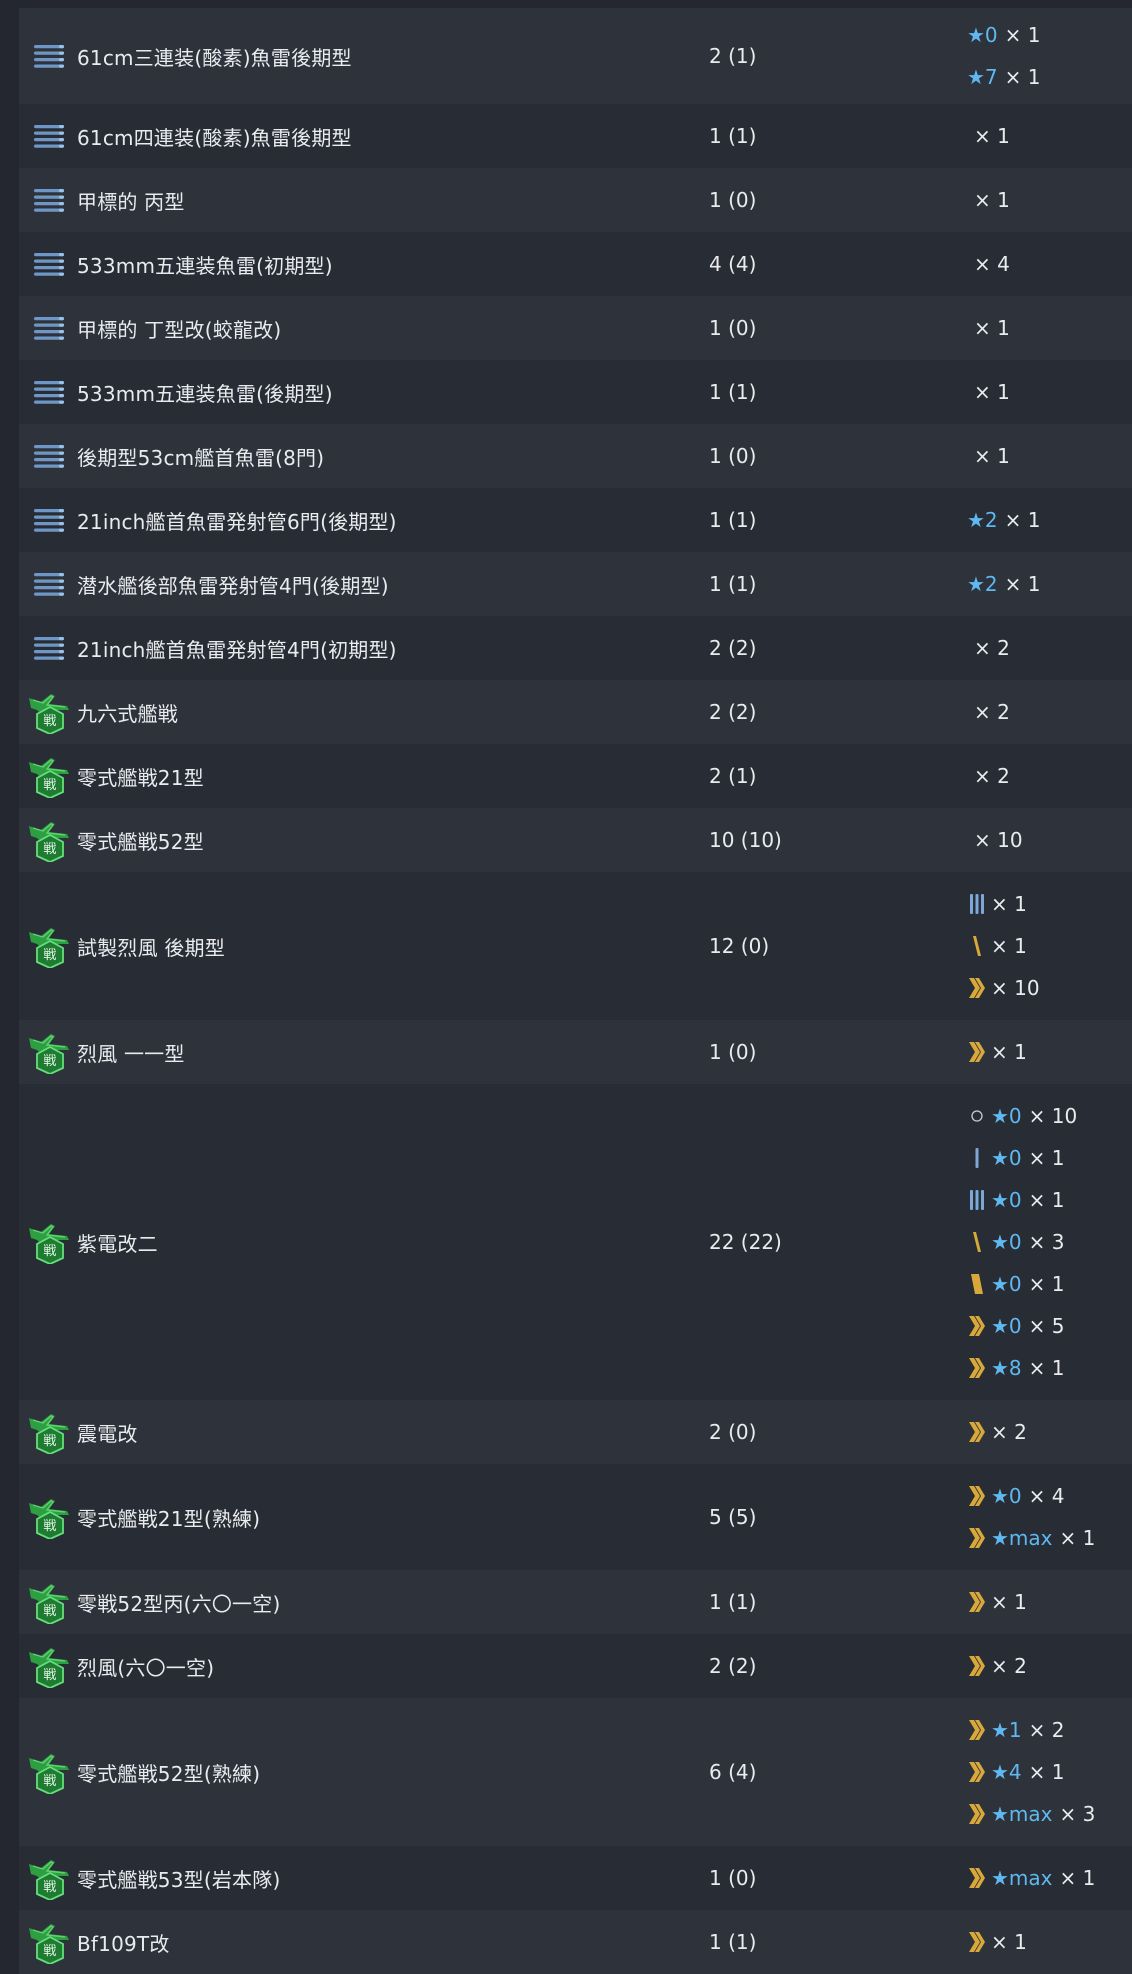 The image size is (1132, 1974). I want to click on table-row: 甲標的 丁型改(蛟龍改) 1 (0) × 1, so click(575, 328).